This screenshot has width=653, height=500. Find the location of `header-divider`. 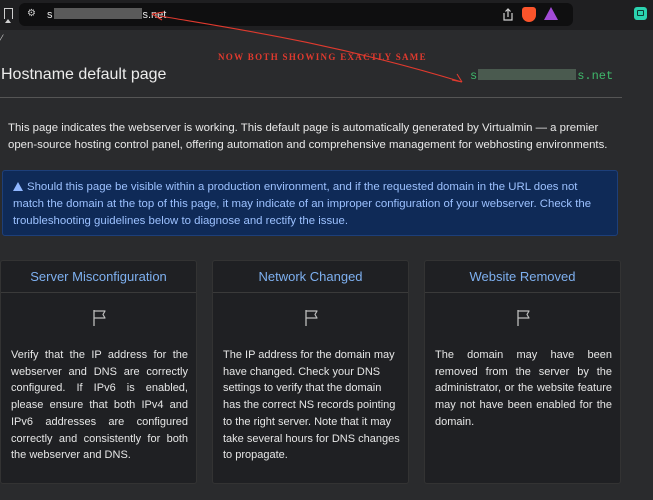

header-divider is located at coordinates (311, 97).